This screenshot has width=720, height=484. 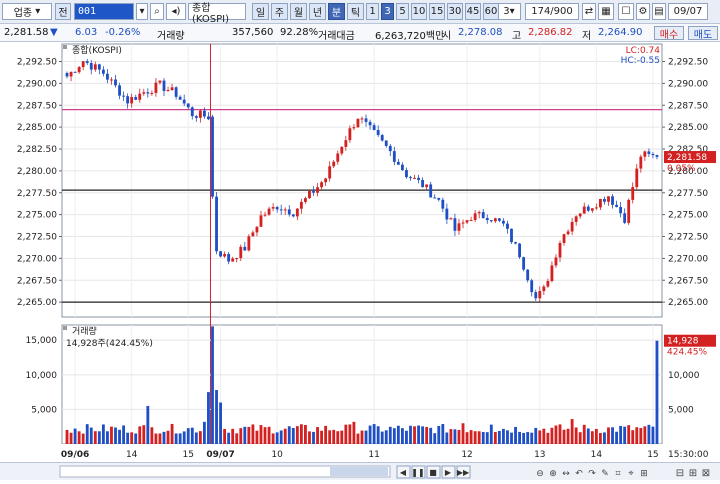 I want to click on y-tick-label-left: 2,270.00, so click(x=37, y=259).